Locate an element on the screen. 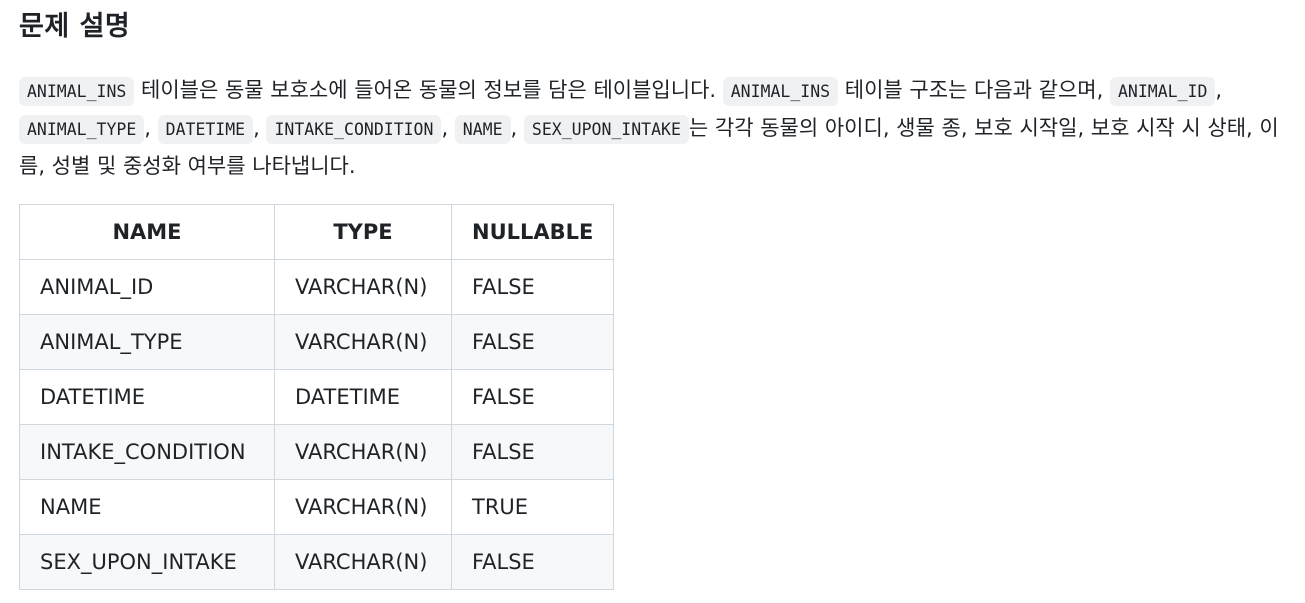 The image size is (1305, 603). inline-code-column: INTAKE_CONDITION is located at coordinates (354, 129).